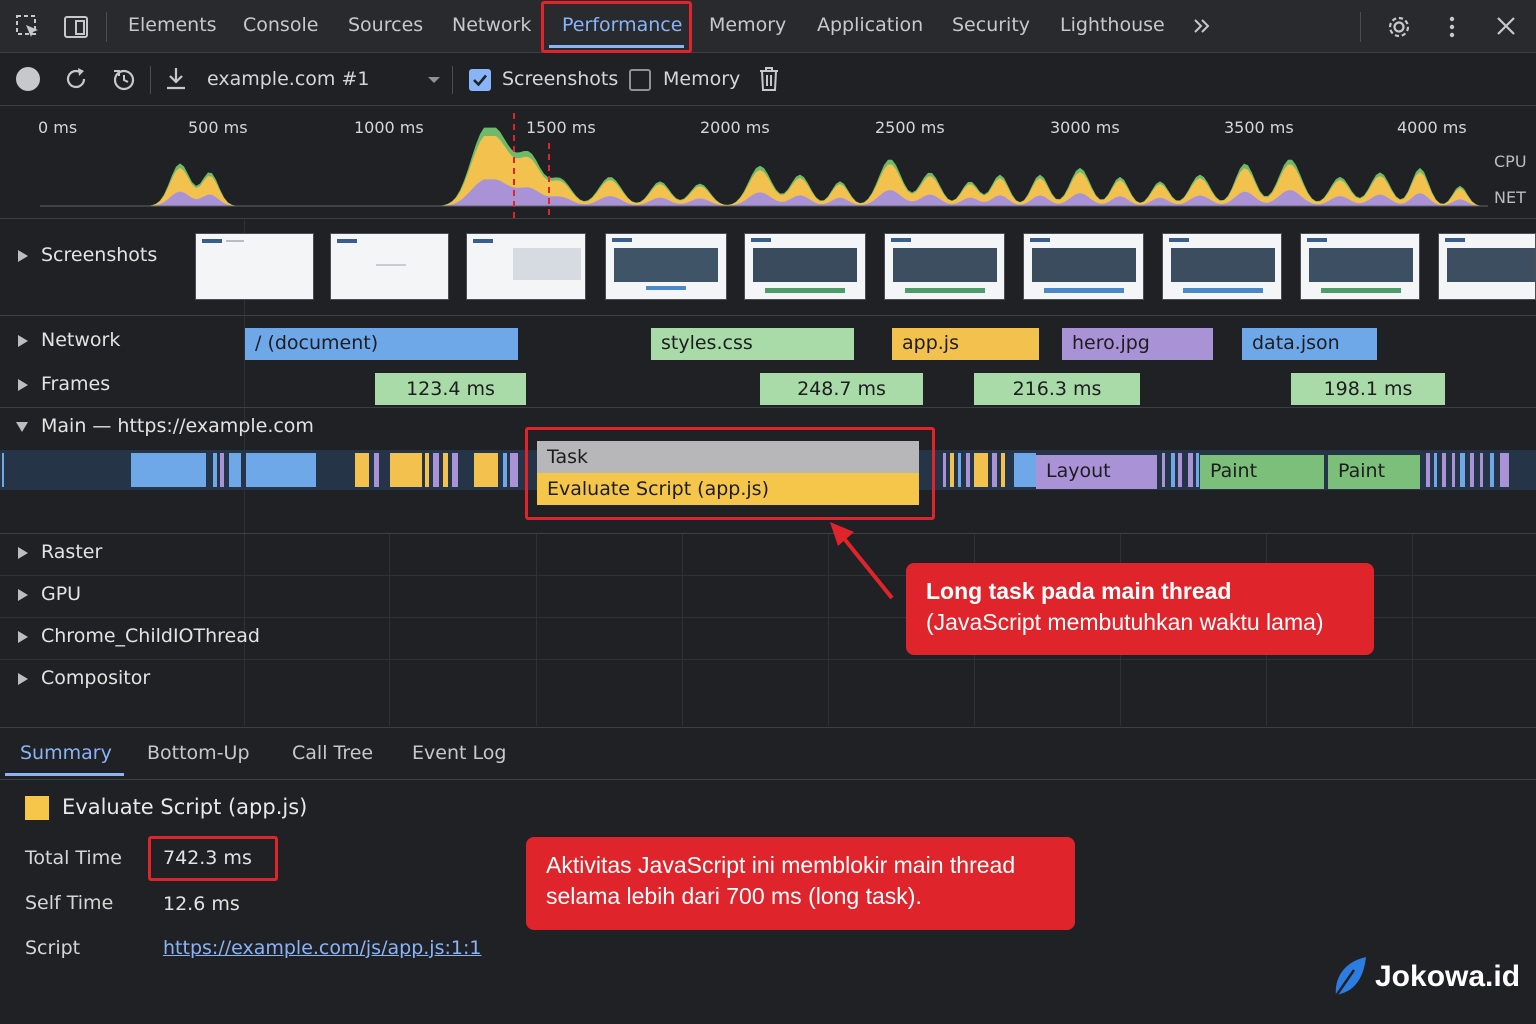  Describe the element at coordinates (172, 25) in the screenshot. I see `tab-elements: Elements` at that location.